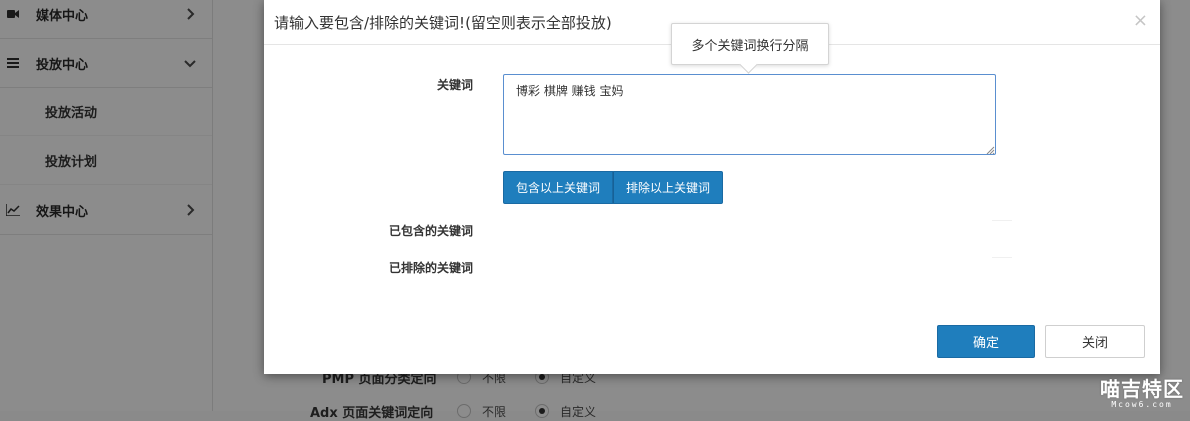 The image size is (1190, 421). I want to click on keyword-tooltip: 多个关键词换行分隔, so click(750, 44).